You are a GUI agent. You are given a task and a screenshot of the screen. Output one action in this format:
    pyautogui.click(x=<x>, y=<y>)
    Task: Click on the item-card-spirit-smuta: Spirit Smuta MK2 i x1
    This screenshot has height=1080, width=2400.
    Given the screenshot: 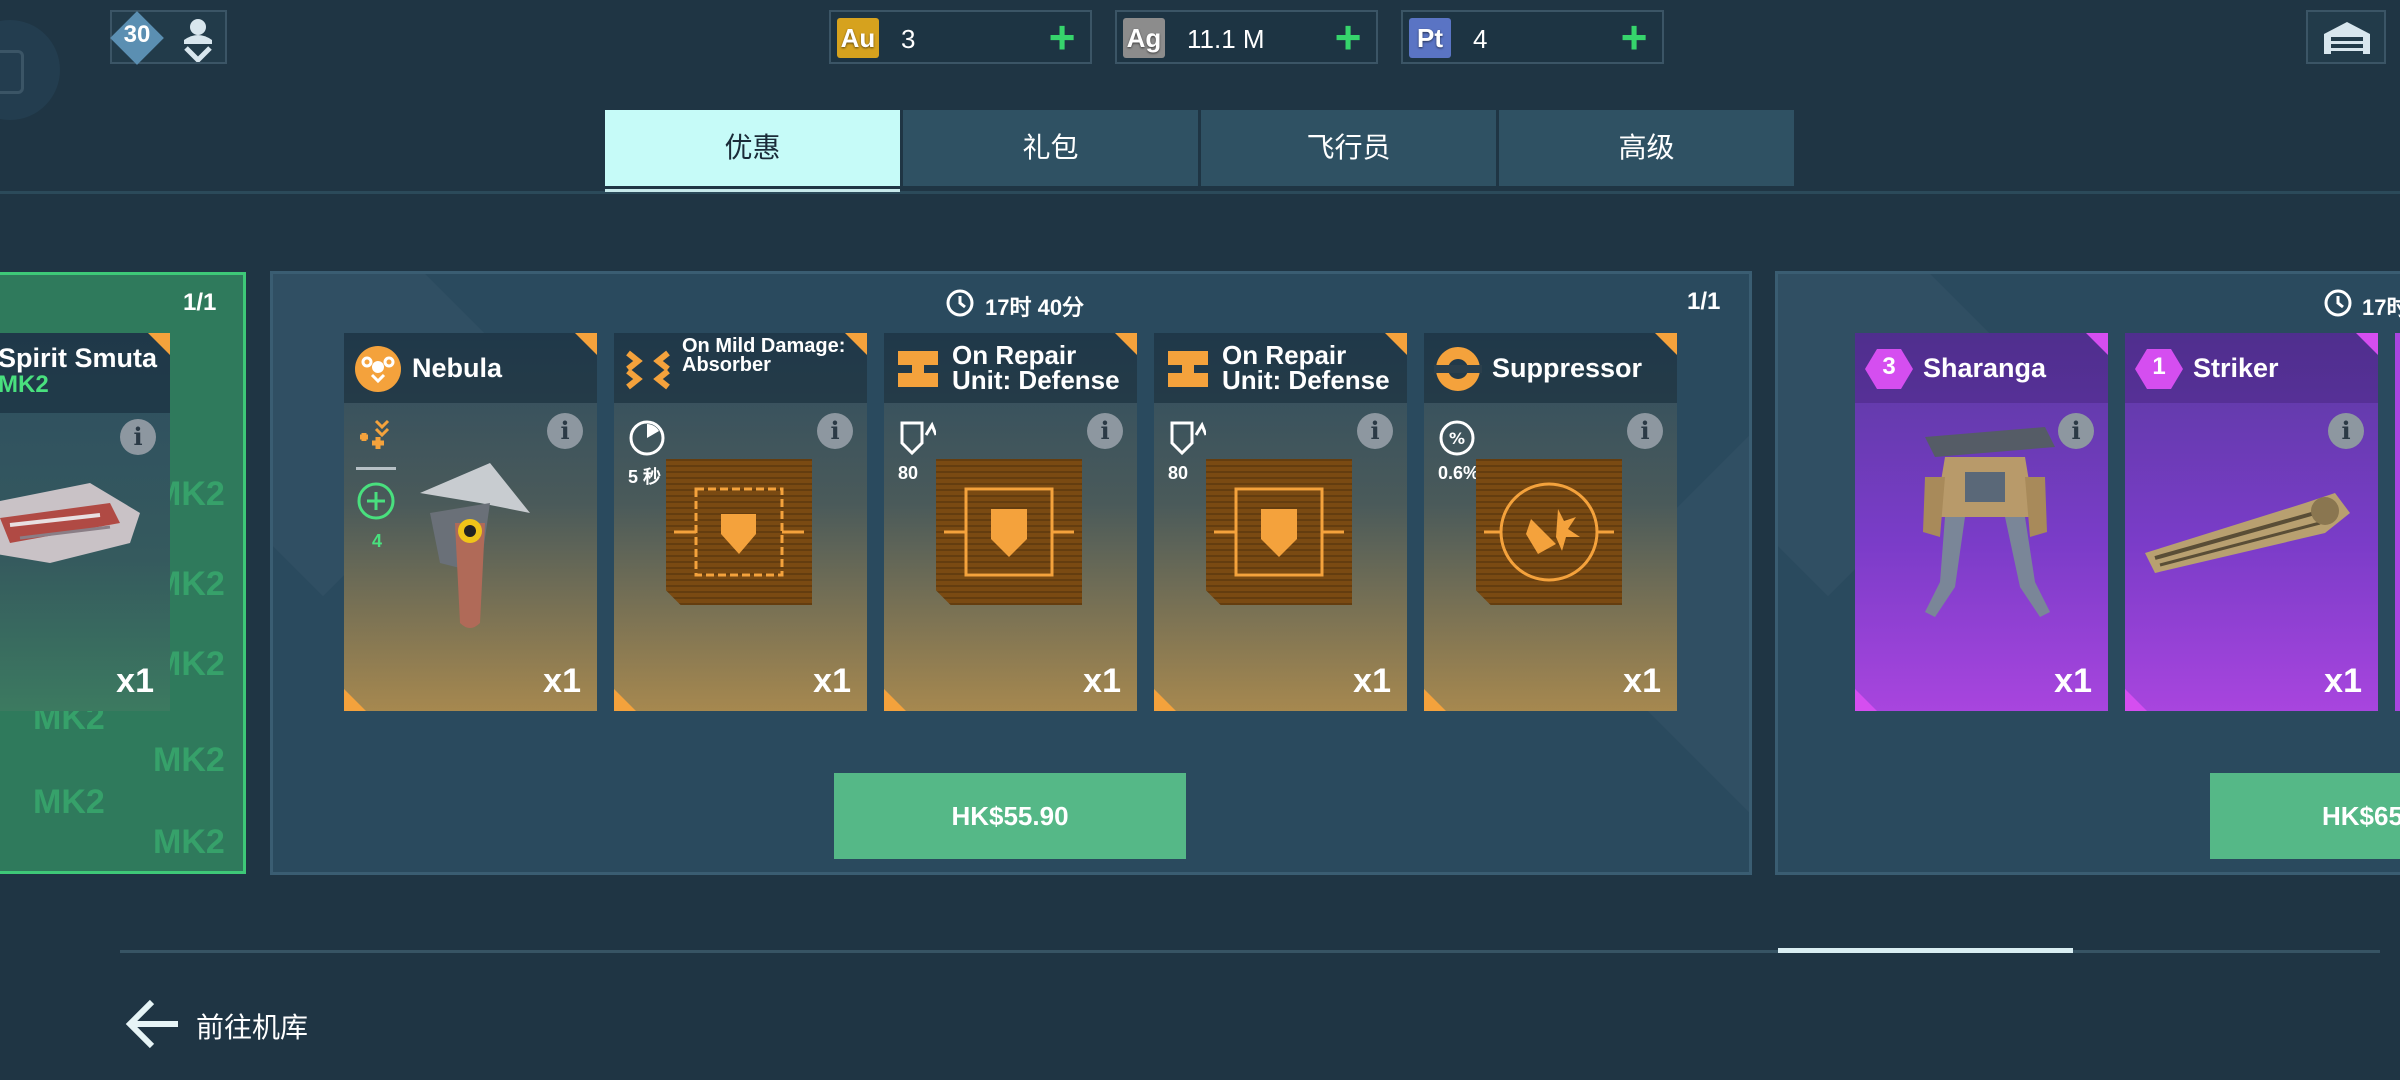 What is the action you would take?
    pyautogui.click(x=85, y=522)
    